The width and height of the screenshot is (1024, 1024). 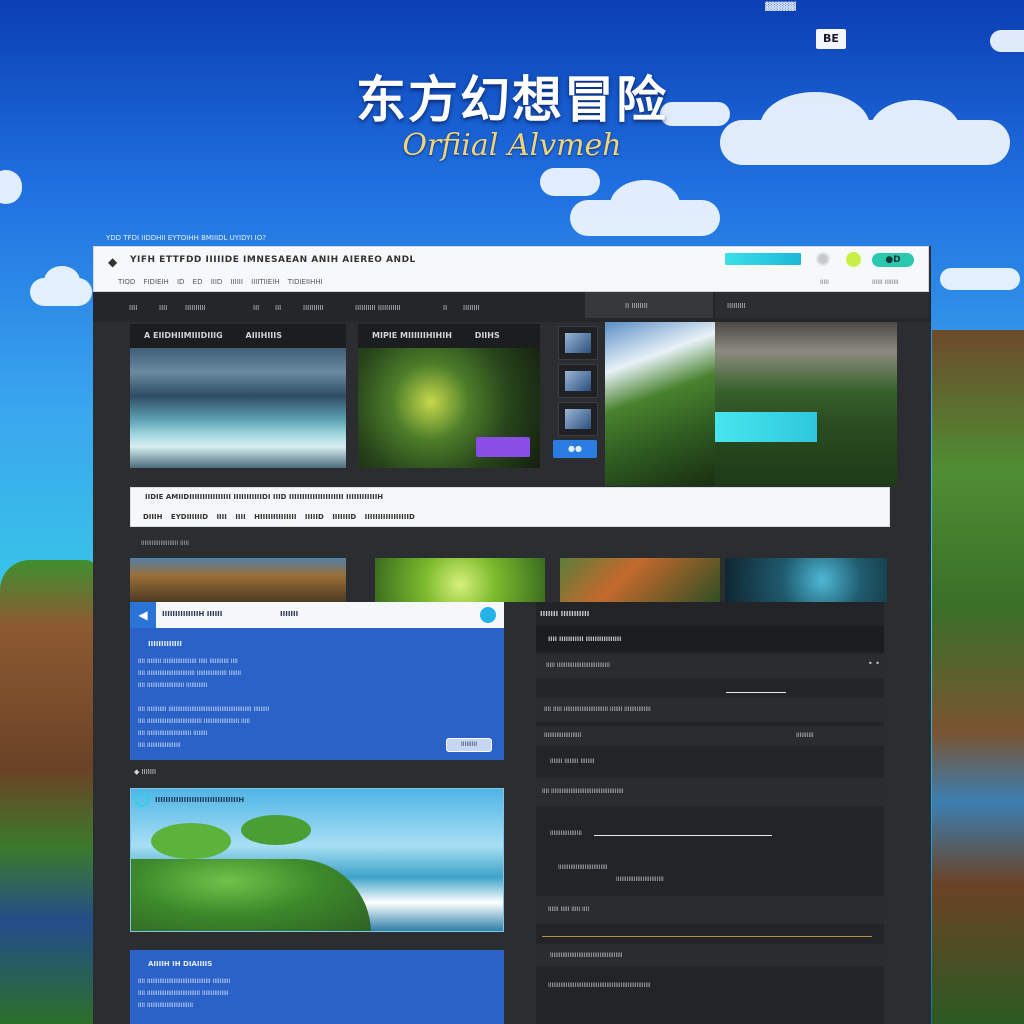 I want to click on details-row-text: IIIIIIIIIIIIIIIIII, so click(x=566, y=833).